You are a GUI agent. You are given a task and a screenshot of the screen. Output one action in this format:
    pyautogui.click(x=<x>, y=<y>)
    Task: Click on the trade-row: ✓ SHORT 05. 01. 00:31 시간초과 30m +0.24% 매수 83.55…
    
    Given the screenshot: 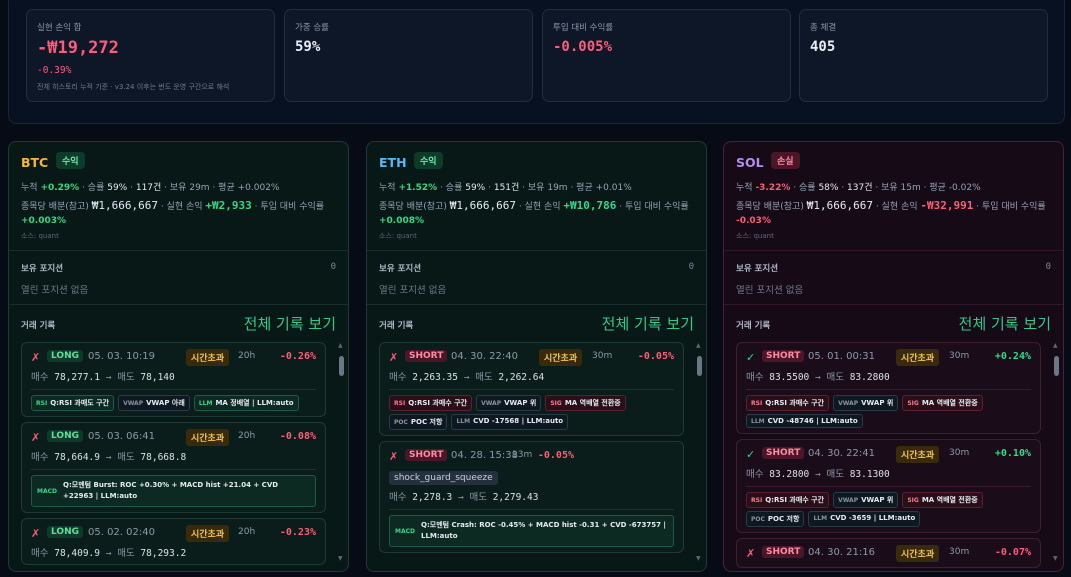 What is the action you would take?
    pyautogui.click(x=888, y=388)
    